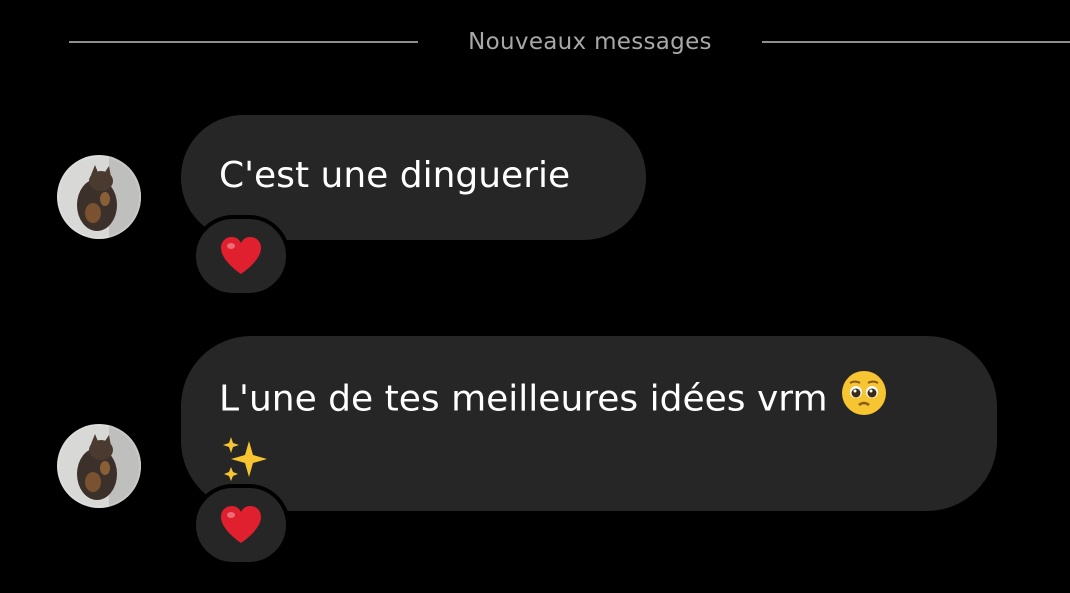  I want to click on new-messages-divider-label: Nouveaux messages, so click(590, 42).